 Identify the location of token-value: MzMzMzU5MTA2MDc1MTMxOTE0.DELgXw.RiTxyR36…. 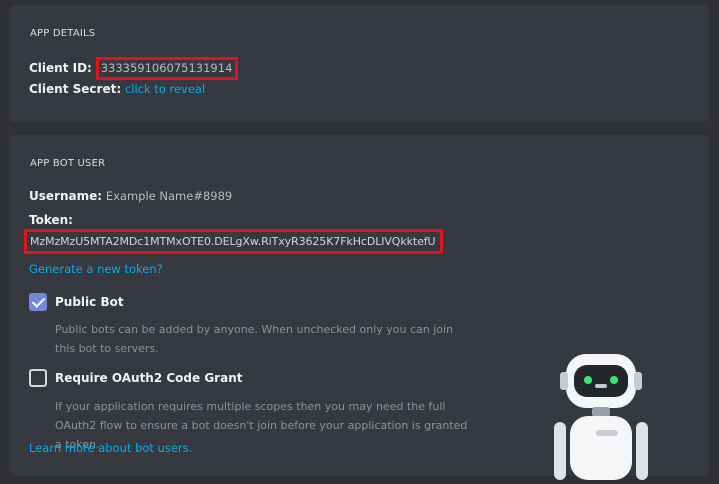
(233, 241).